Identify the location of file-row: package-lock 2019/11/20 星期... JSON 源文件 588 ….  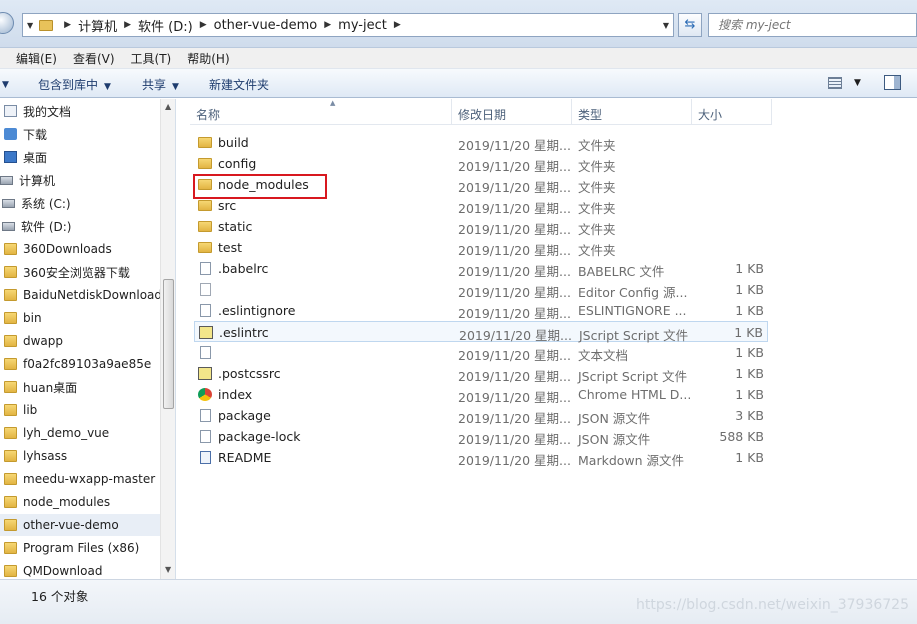
(481, 436).